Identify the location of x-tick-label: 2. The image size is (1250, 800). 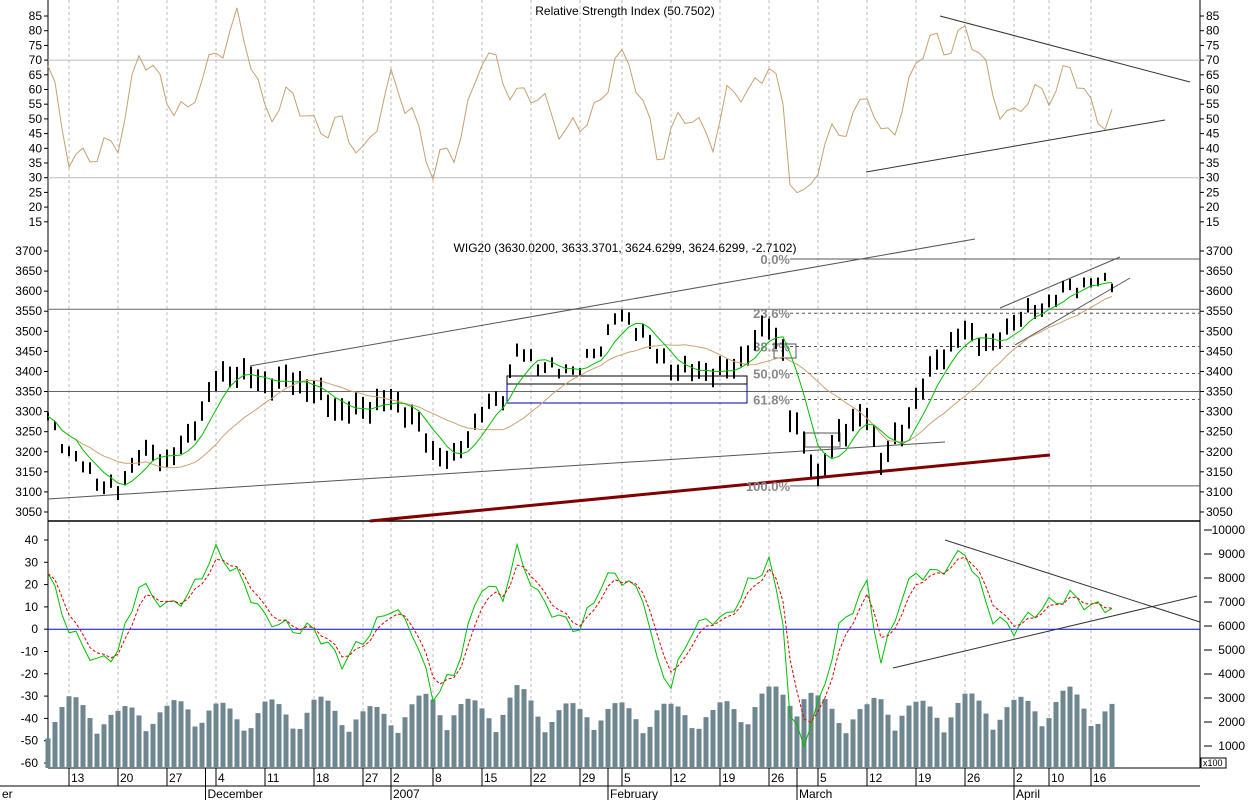
(396, 778).